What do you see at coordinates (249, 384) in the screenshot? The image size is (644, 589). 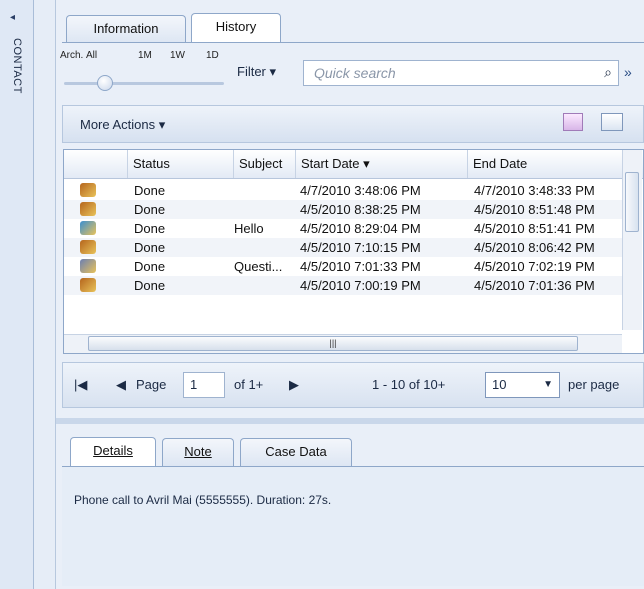 I see `page-total: of 1+` at bounding box center [249, 384].